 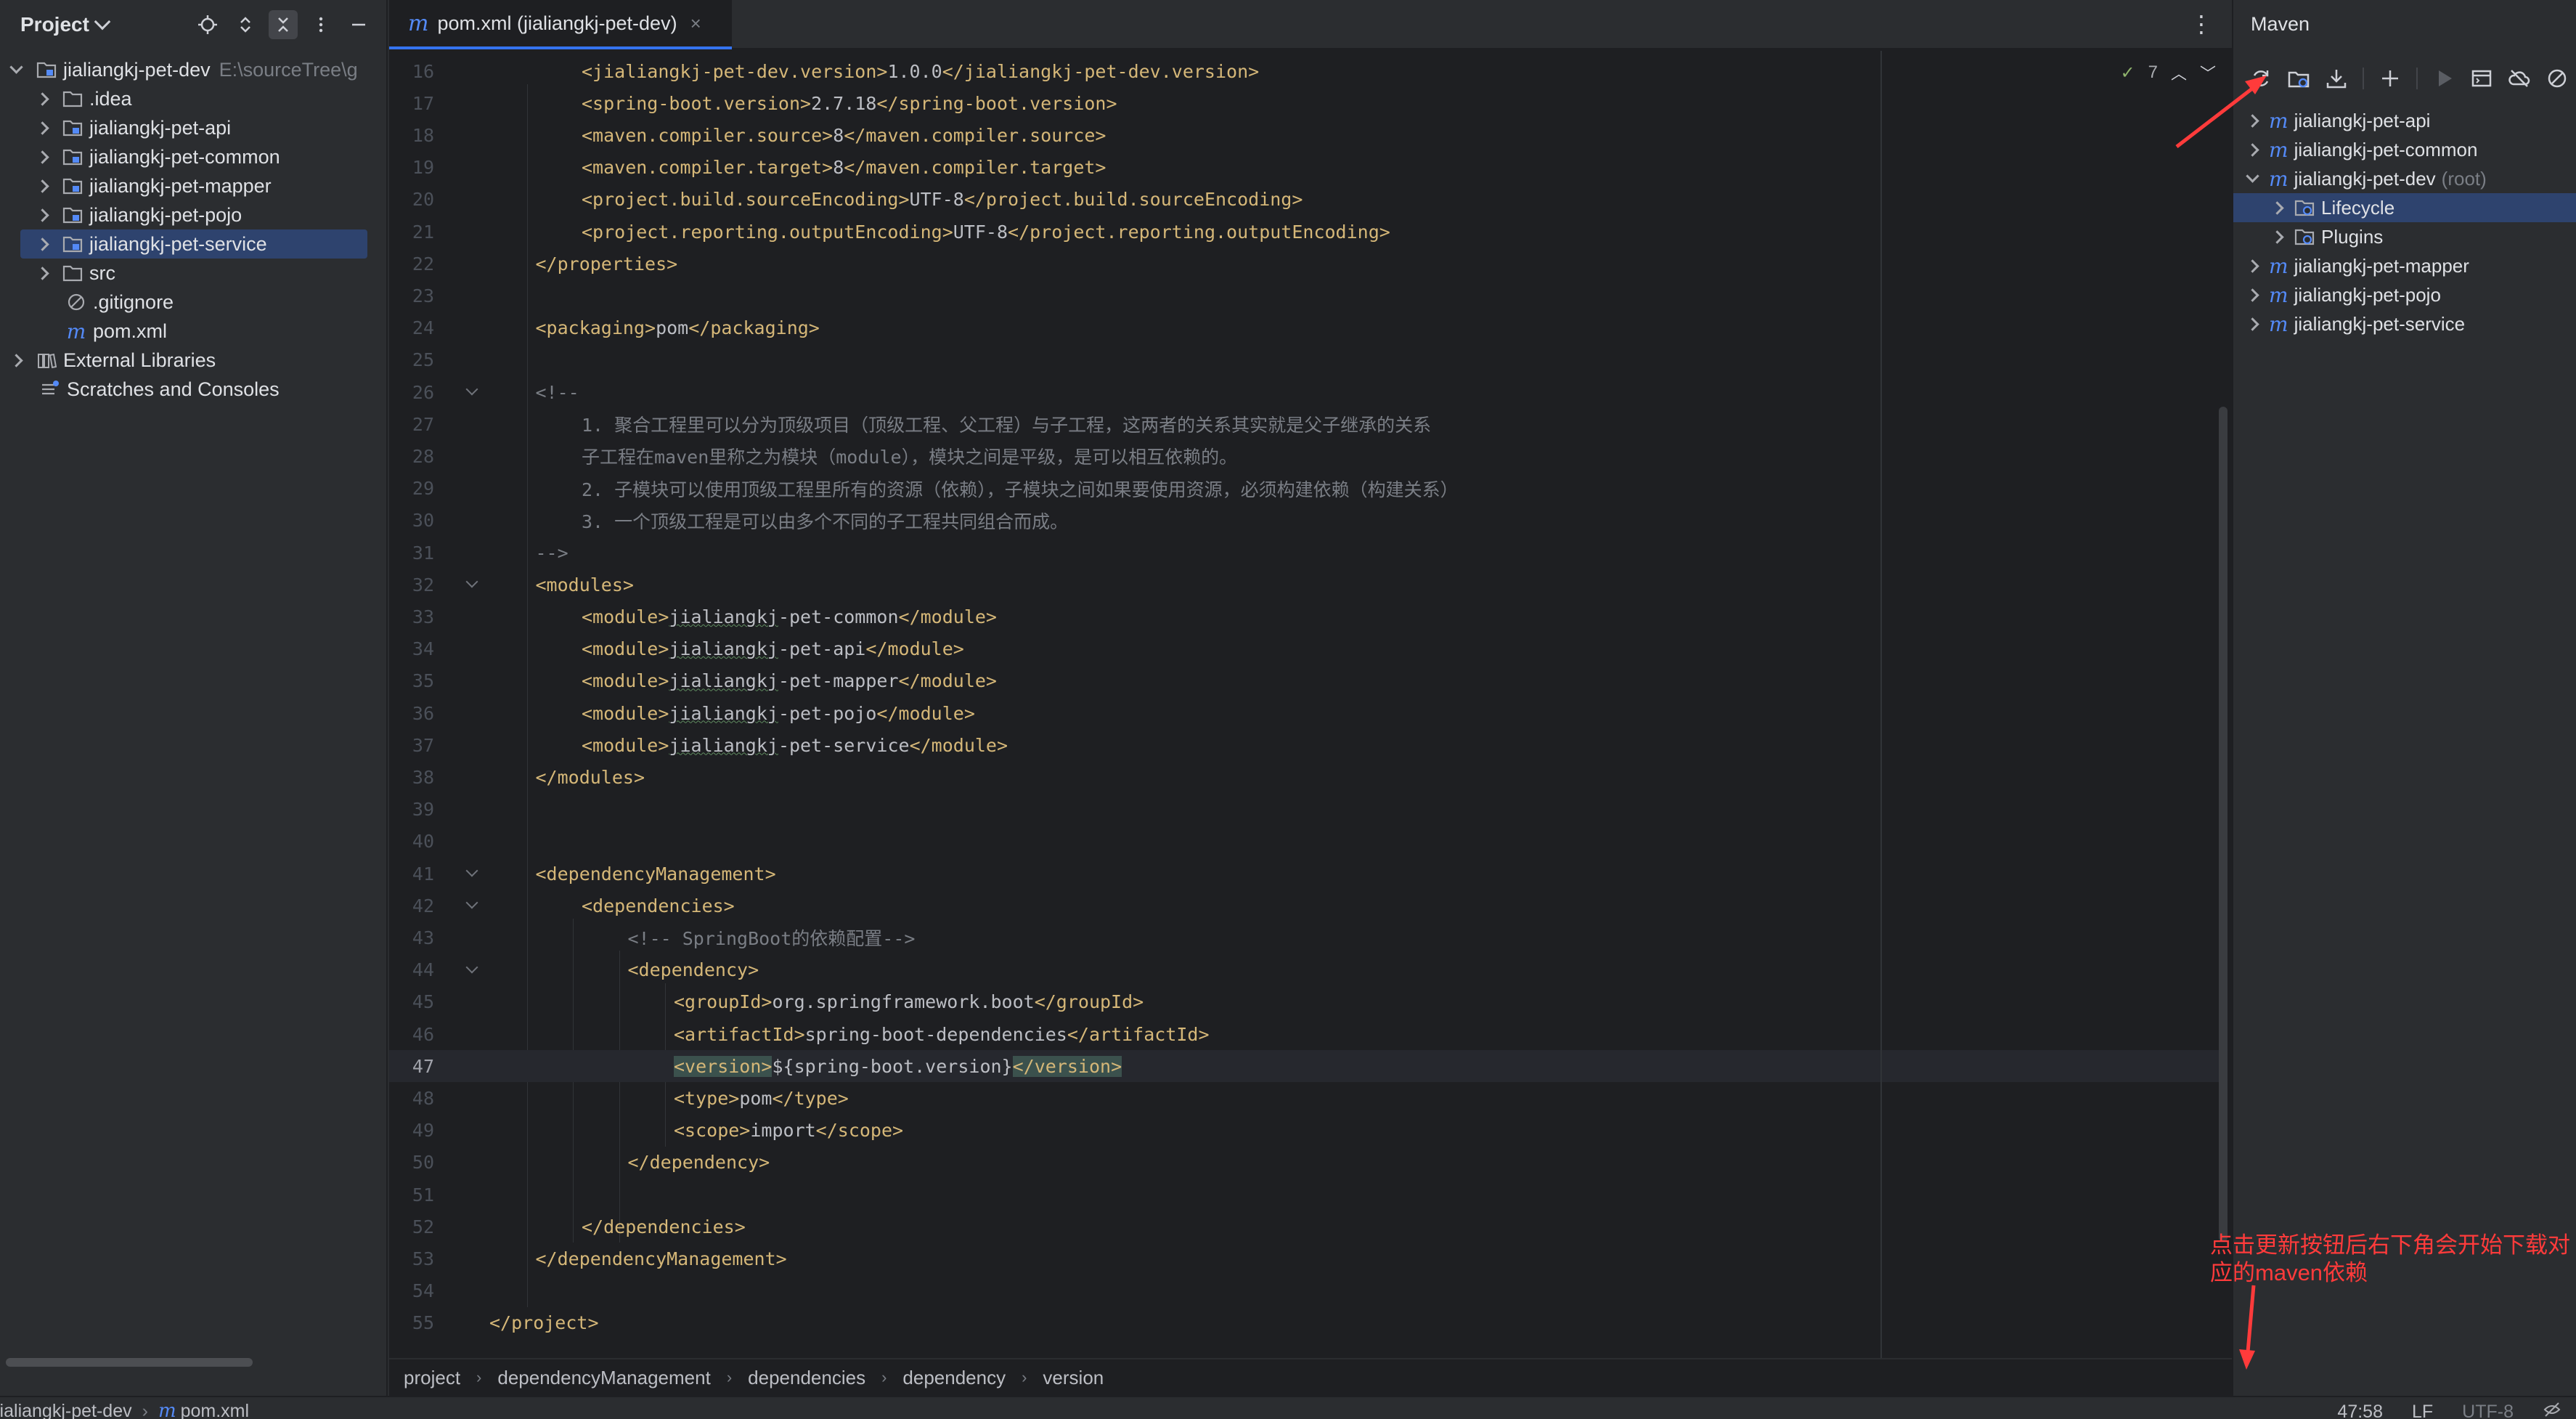 I want to click on code-line: 35 <module>jialiangkj-pet-mapper</module>, so click(x=1304, y=681).